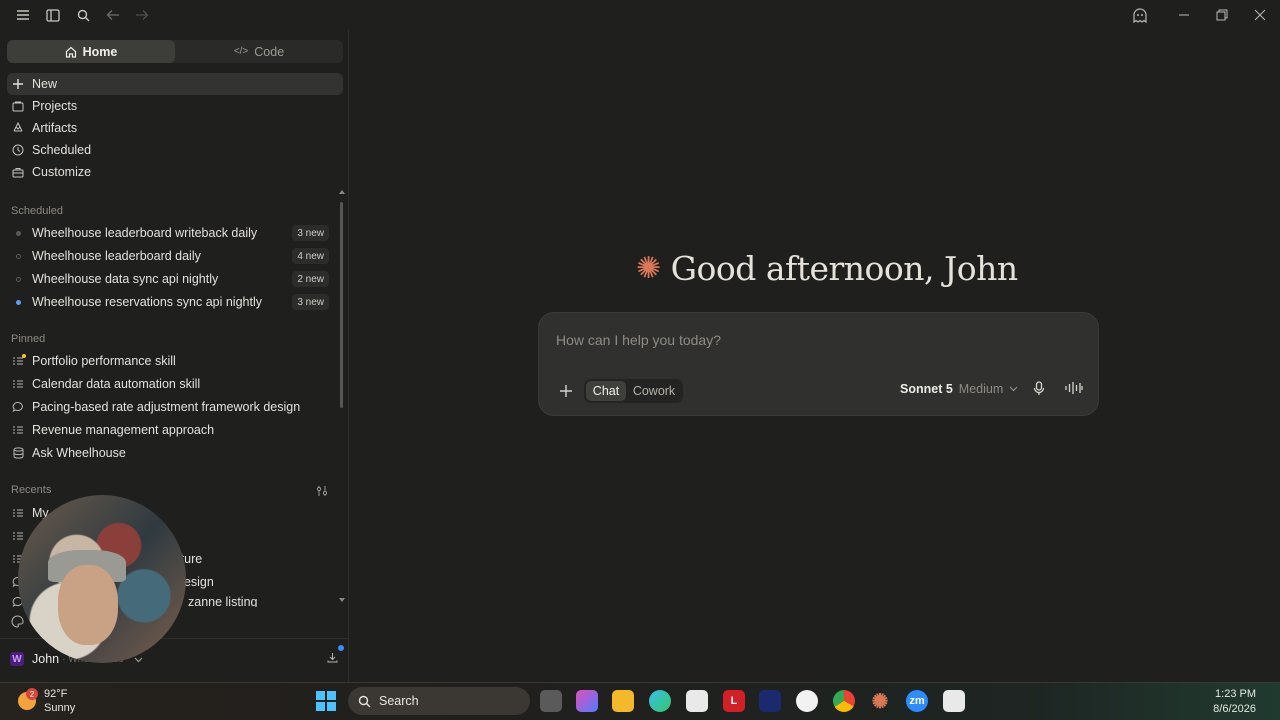  I want to click on effort-level: Medium, so click(981, 389).